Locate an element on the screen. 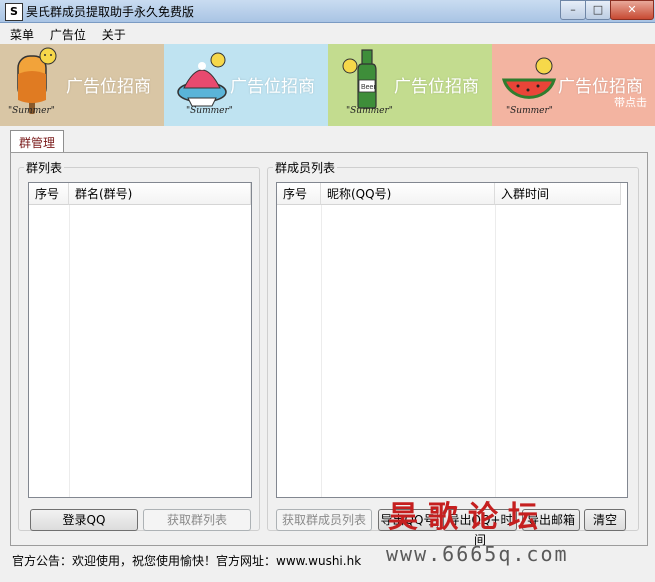 The height and width of the screenshot is (582, 655). tab-bar: 群管理 is located at coordinates (37, 142).